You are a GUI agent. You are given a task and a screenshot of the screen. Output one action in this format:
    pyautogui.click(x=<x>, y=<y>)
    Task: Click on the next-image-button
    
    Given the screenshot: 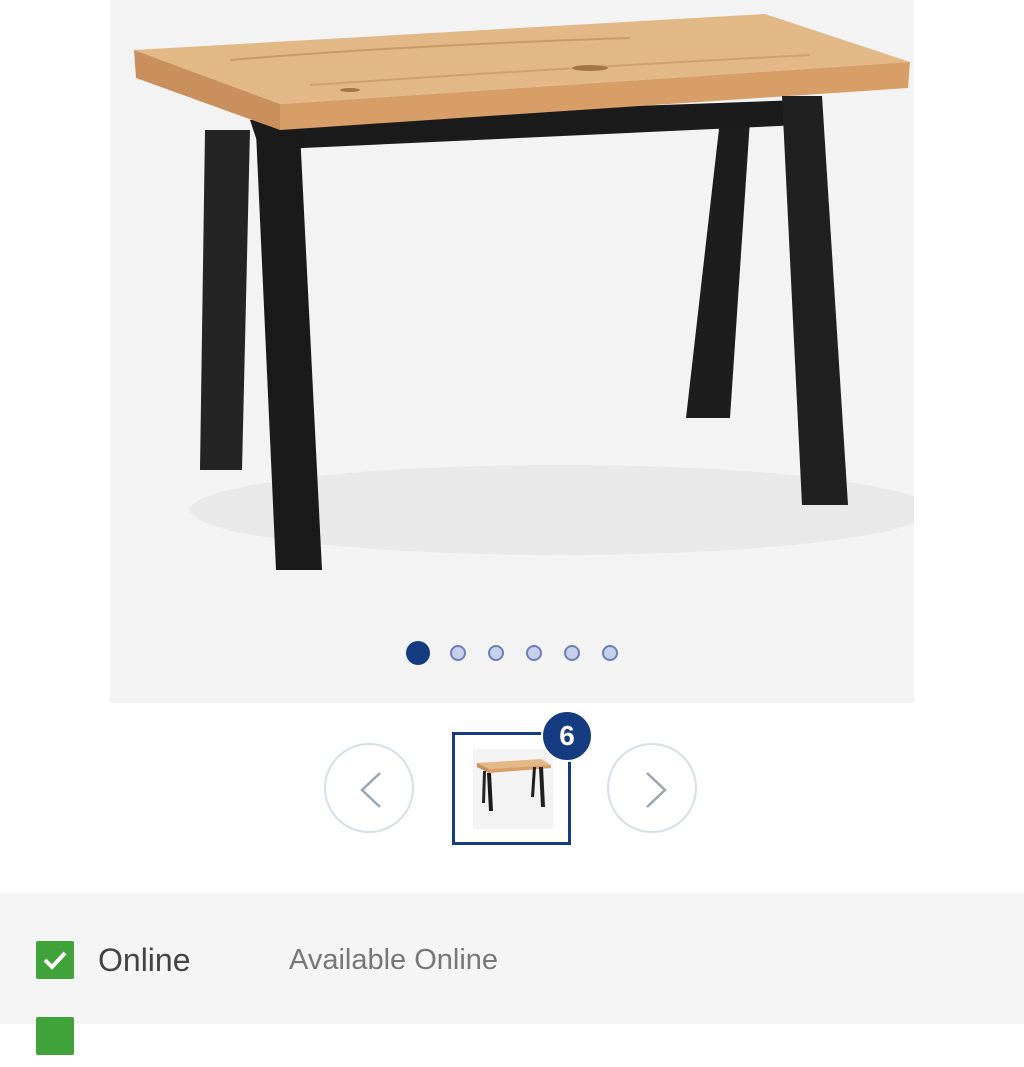 What is the action you would take?
    pyautogui.click(x=652, y=788)
    